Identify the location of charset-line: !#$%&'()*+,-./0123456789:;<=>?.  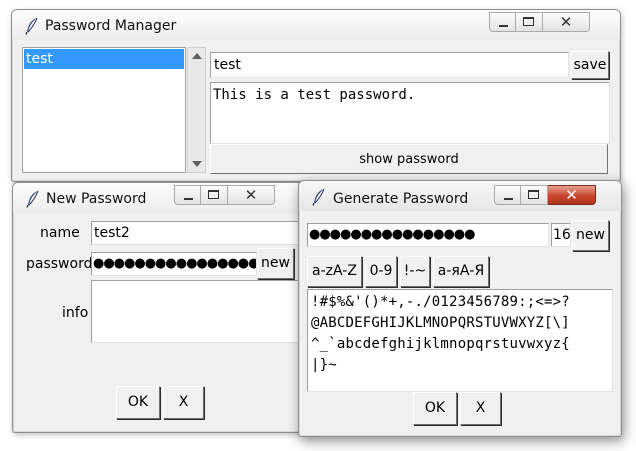
(440, 302).